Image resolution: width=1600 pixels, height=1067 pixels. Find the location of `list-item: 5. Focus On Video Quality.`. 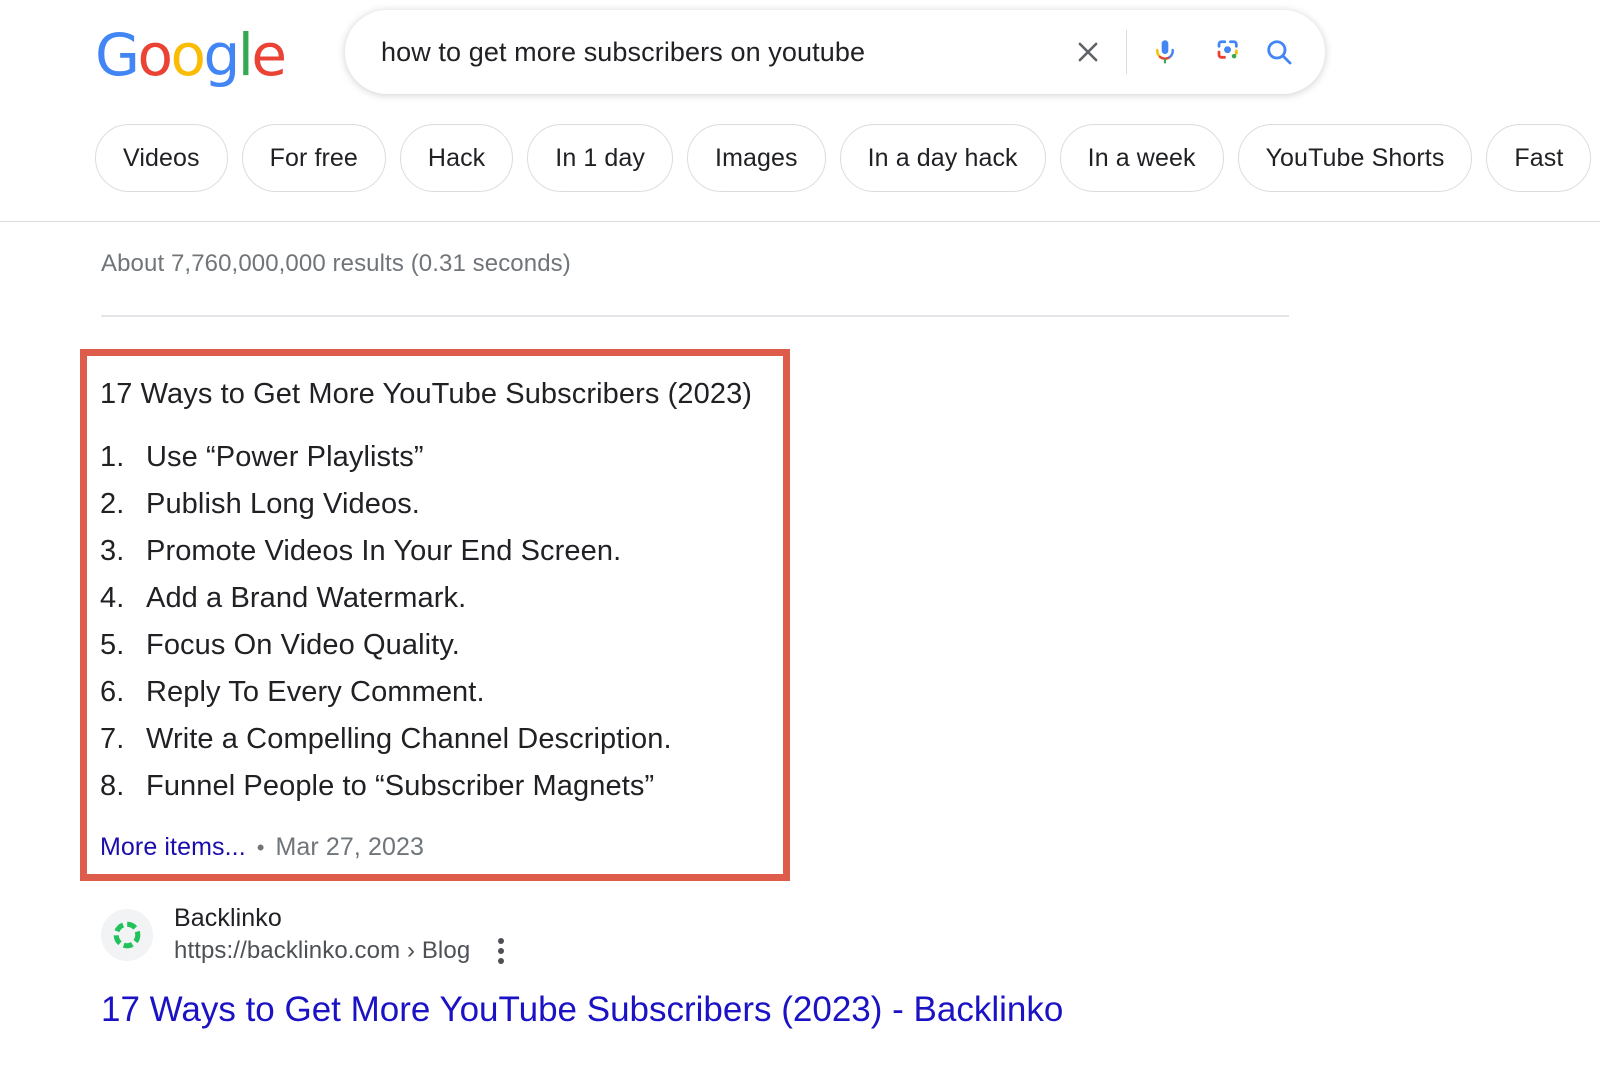

list-item: 5. Focus On Video Quality. is located at coordinates (441, 645).